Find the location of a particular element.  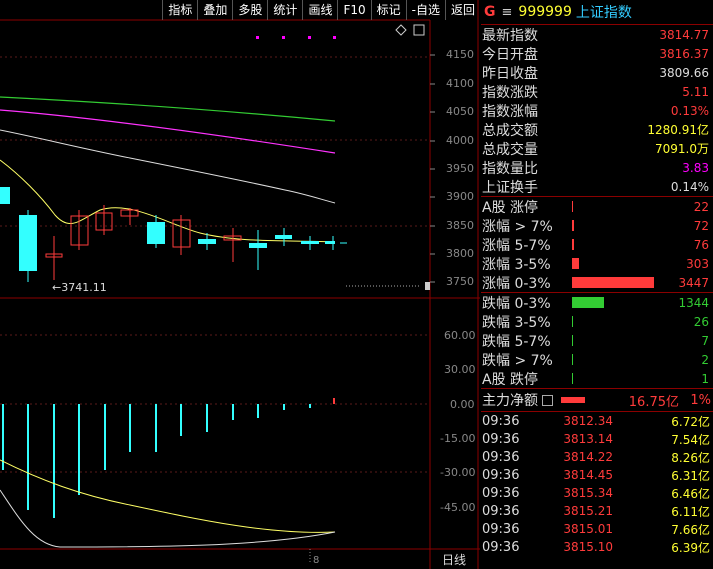

tick-row: 09:36 3813.14 7.54亿 is located at coordinates (597, 439).